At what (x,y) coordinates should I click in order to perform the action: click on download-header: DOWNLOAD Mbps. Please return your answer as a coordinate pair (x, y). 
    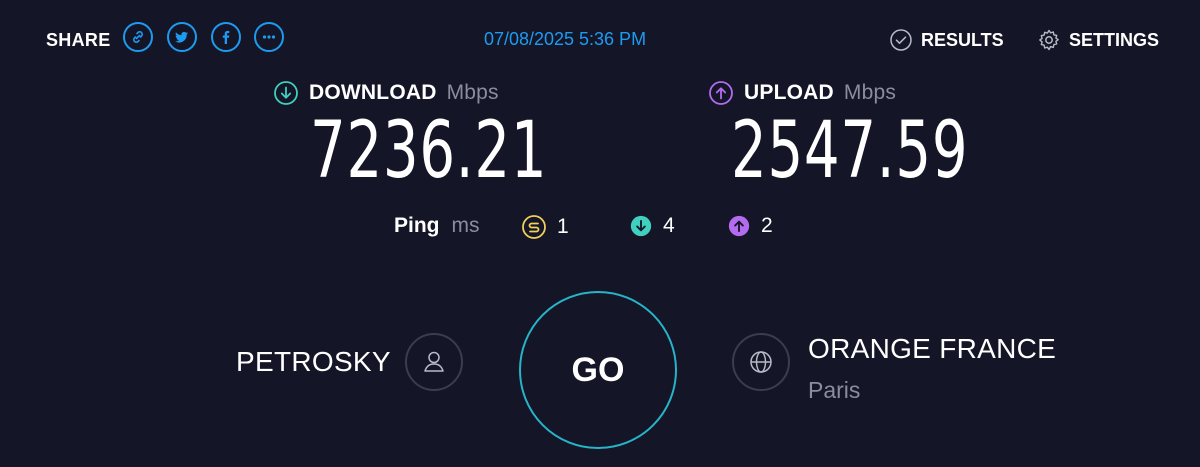
    Looking at the image, I should click on (386, 93).